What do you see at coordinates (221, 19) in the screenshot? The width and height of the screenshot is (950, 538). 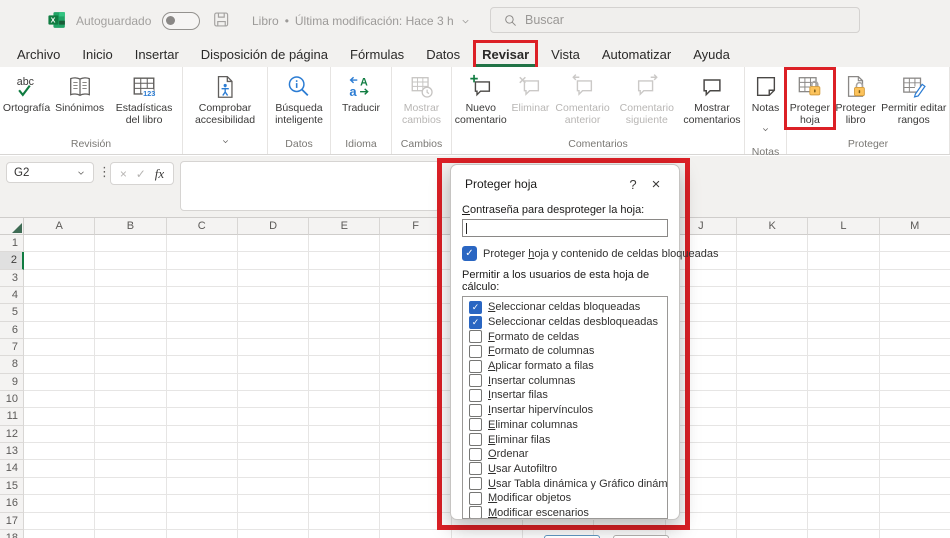 I see `save-icon` at bounding box center [221, 19].